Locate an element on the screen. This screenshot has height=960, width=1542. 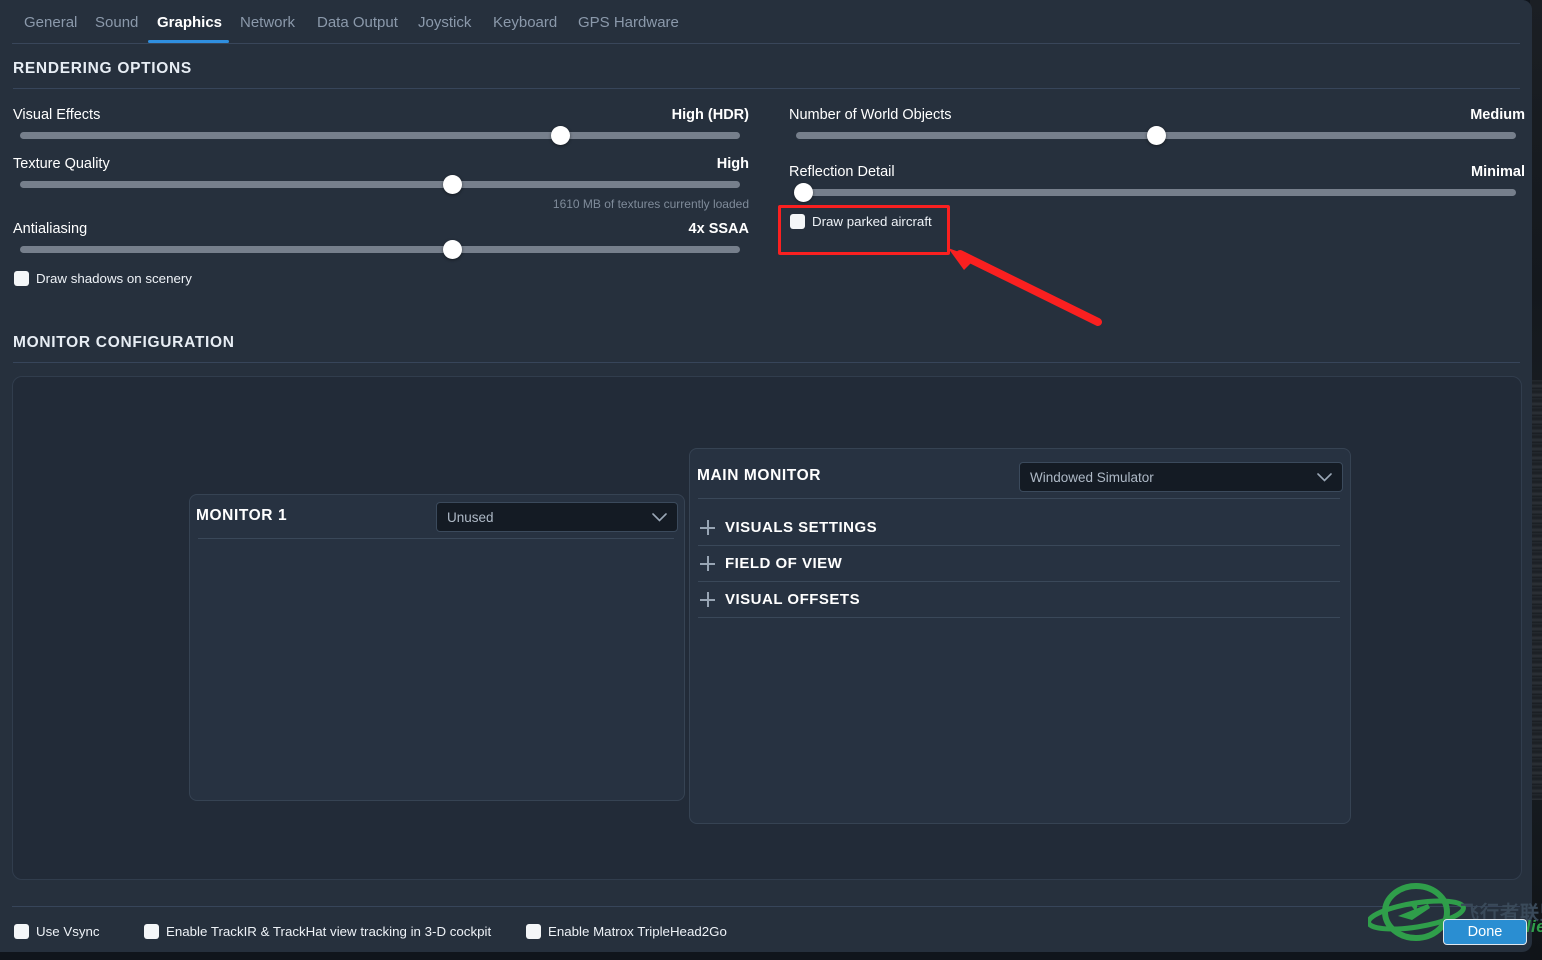
draw-parked-aircraft-checkbox-row: Draw parked aircraft is located at coordinates (861, 221).